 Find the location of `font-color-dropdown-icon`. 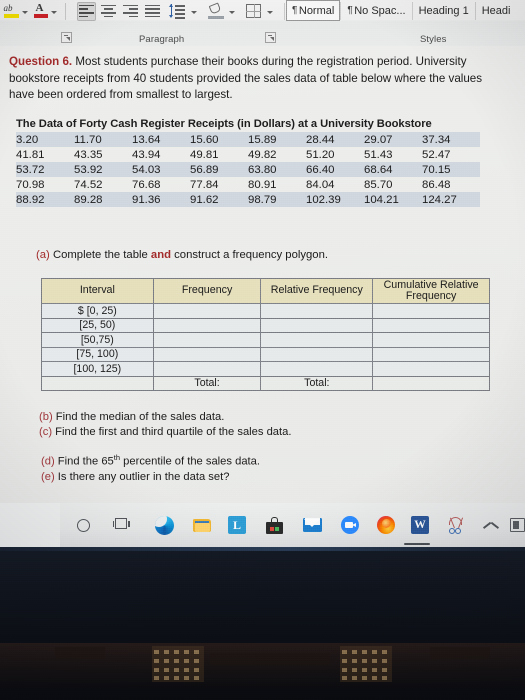

font-color-dropdown-icon is located at coordinates (54, 12).